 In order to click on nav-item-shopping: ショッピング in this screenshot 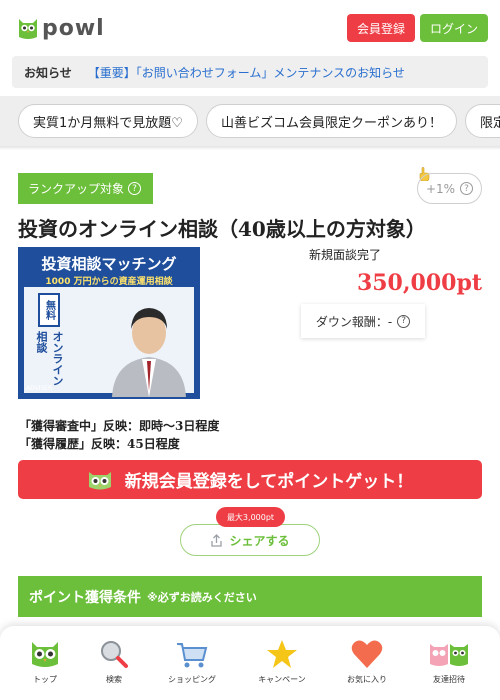, I will do `click(192, 666)`.